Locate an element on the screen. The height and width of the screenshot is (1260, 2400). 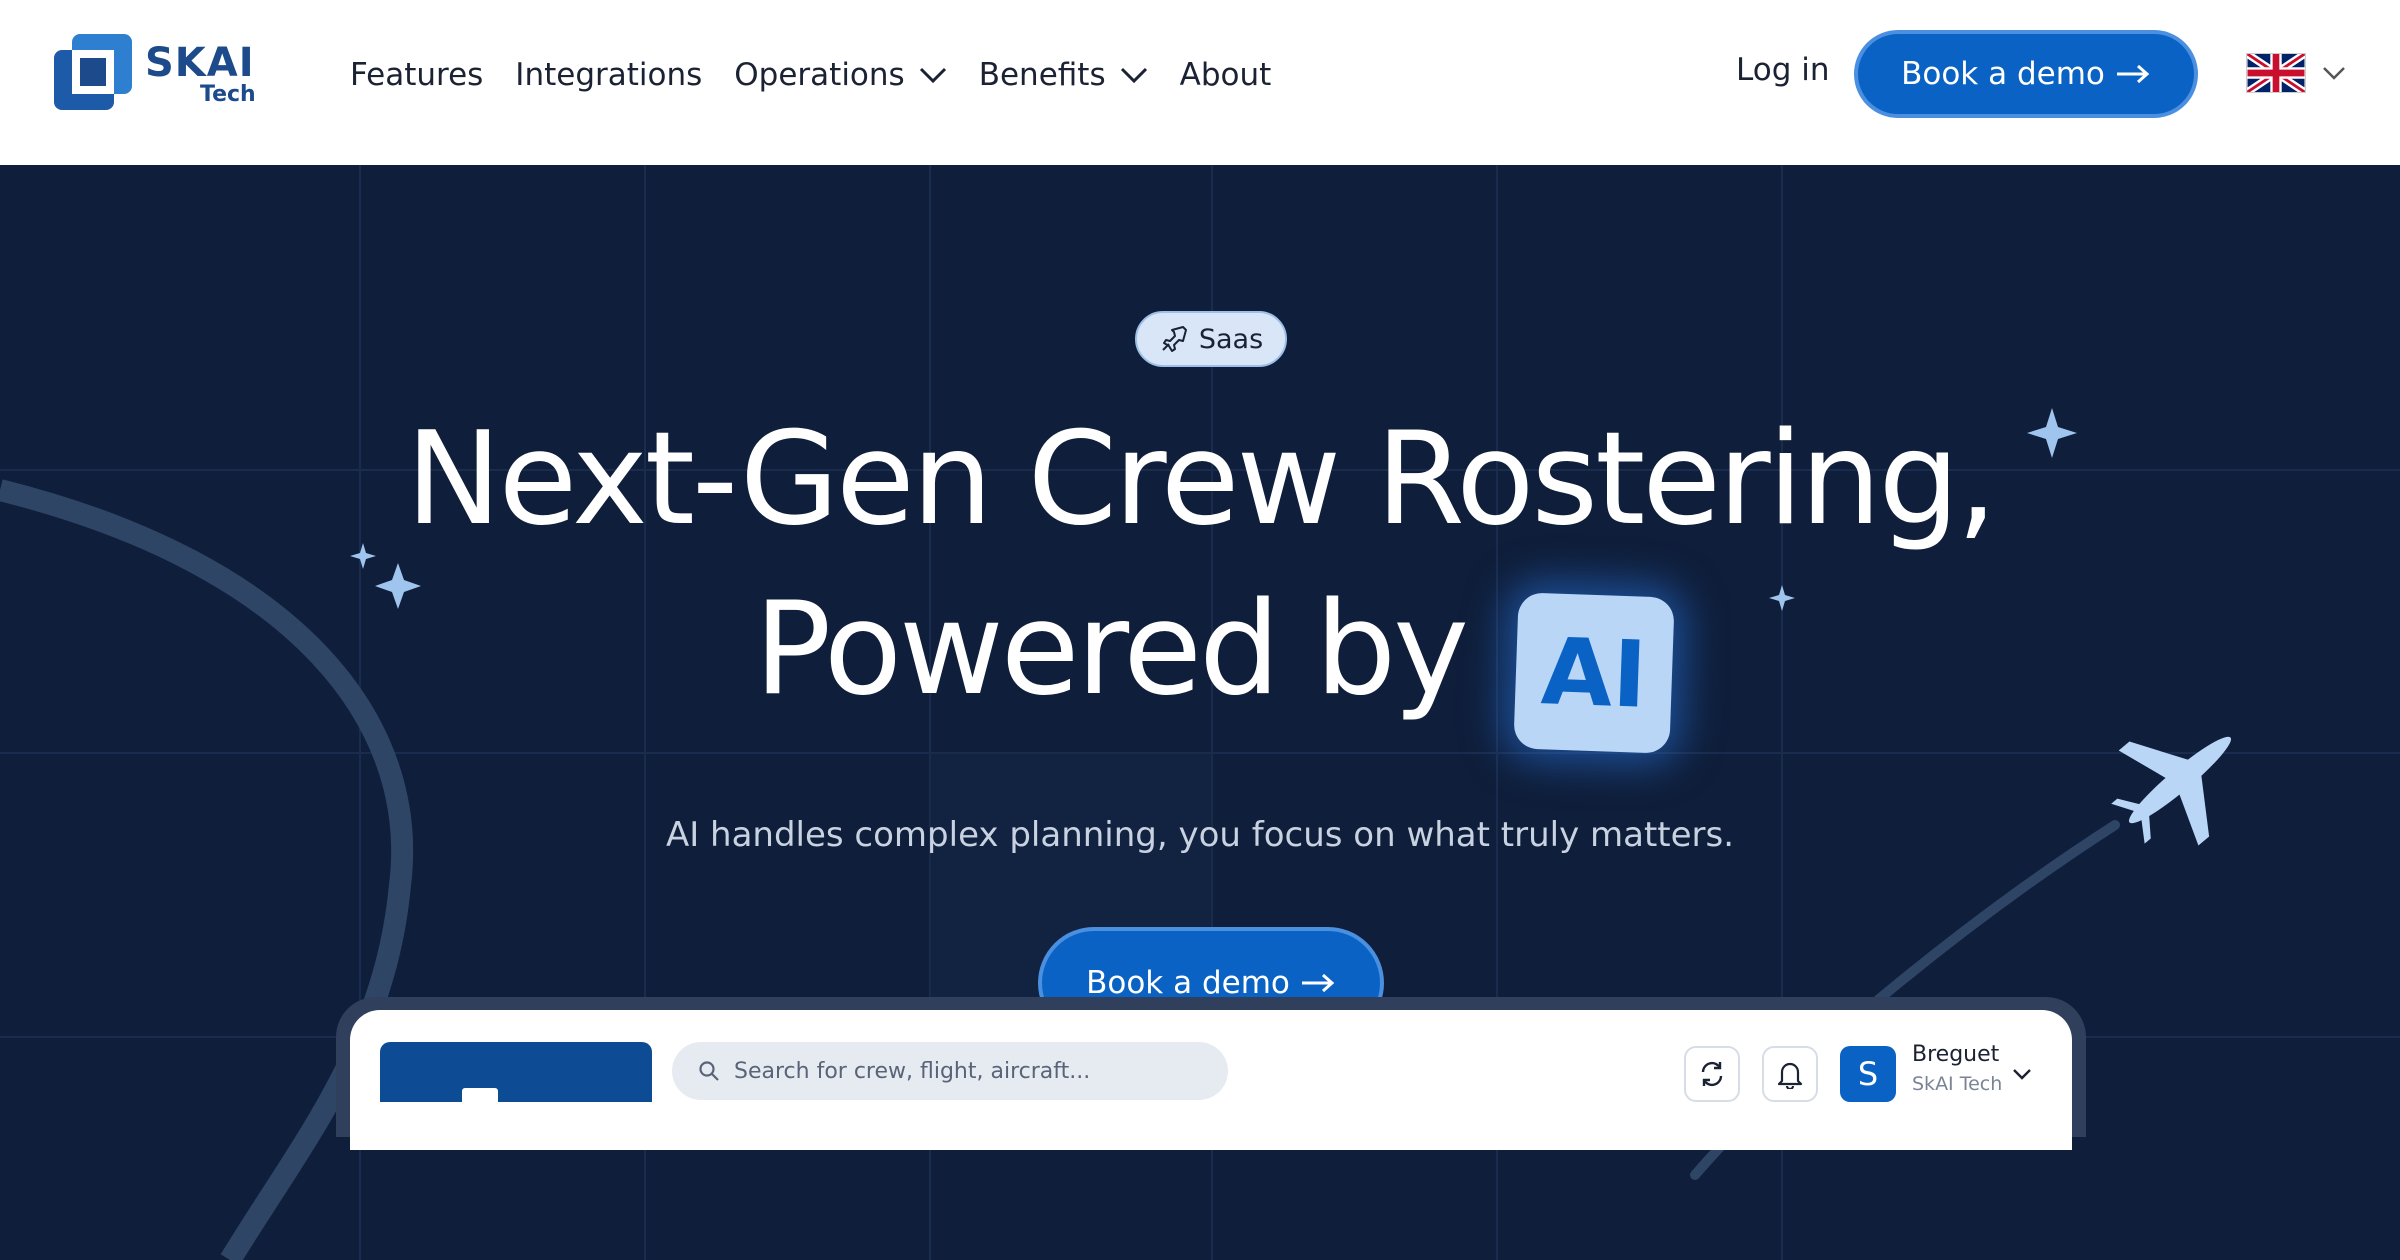
ai-highlight-badge: AI is located at coordinates (1594, 673).